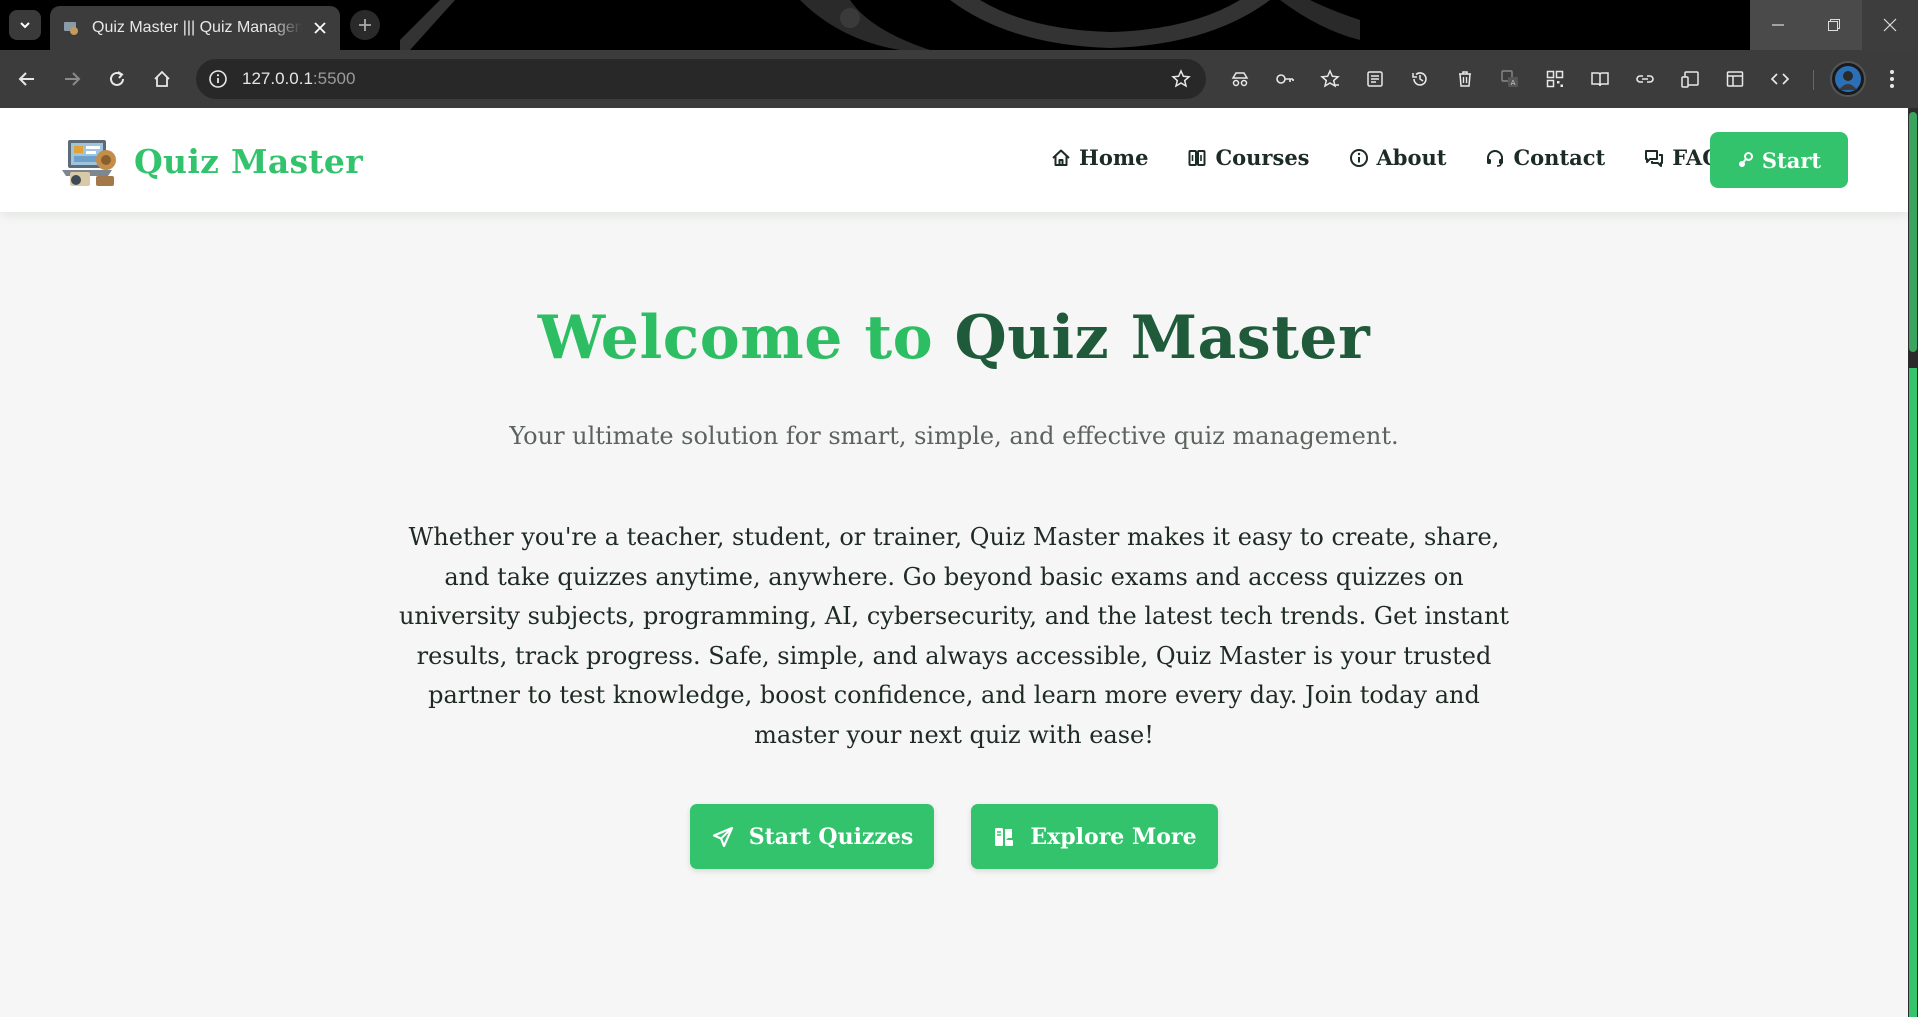 The image size is (1918, 1017). I want to click on arrow-right-icon, so click(73, 79).